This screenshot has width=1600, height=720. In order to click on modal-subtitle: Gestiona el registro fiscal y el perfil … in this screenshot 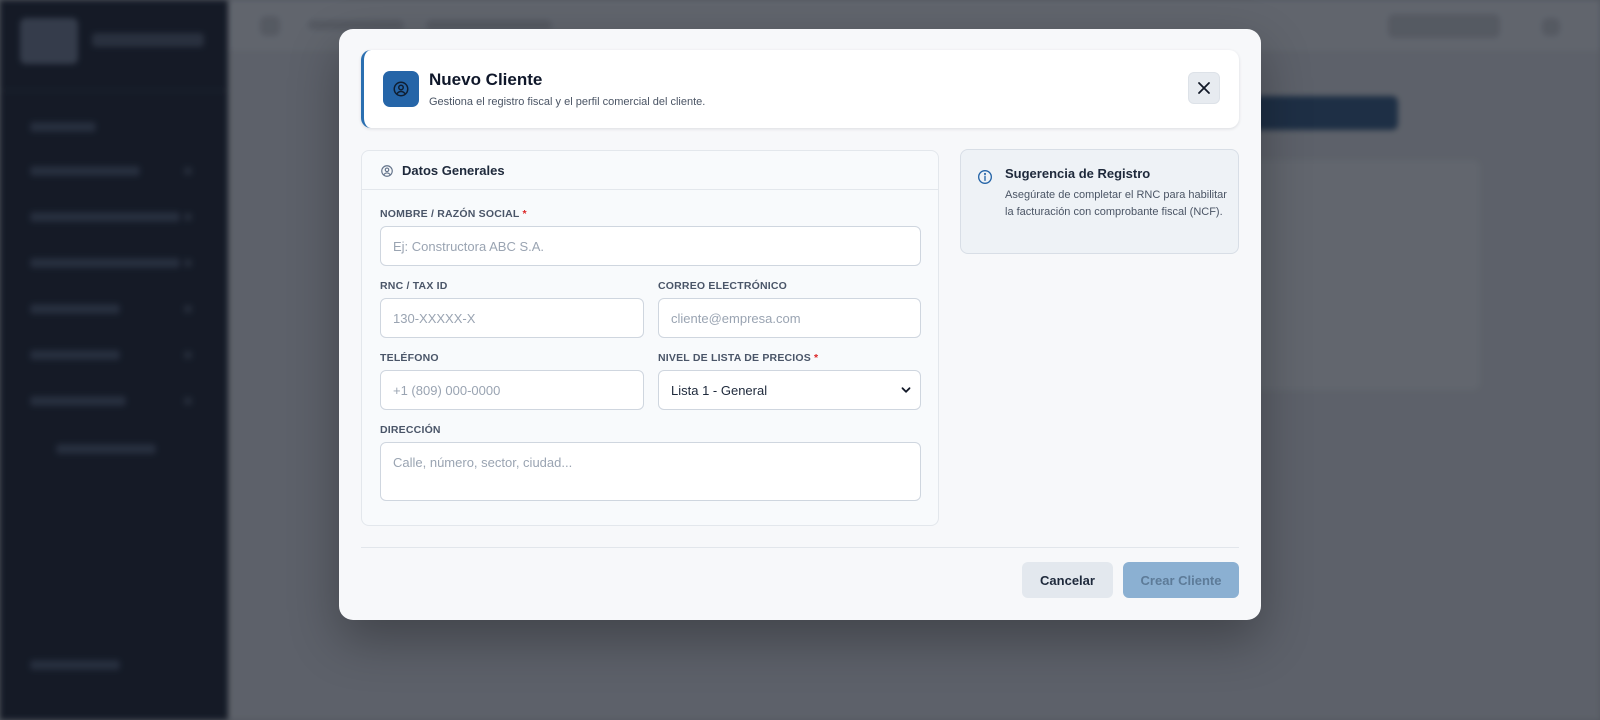, I will do `click(567, 102)`.